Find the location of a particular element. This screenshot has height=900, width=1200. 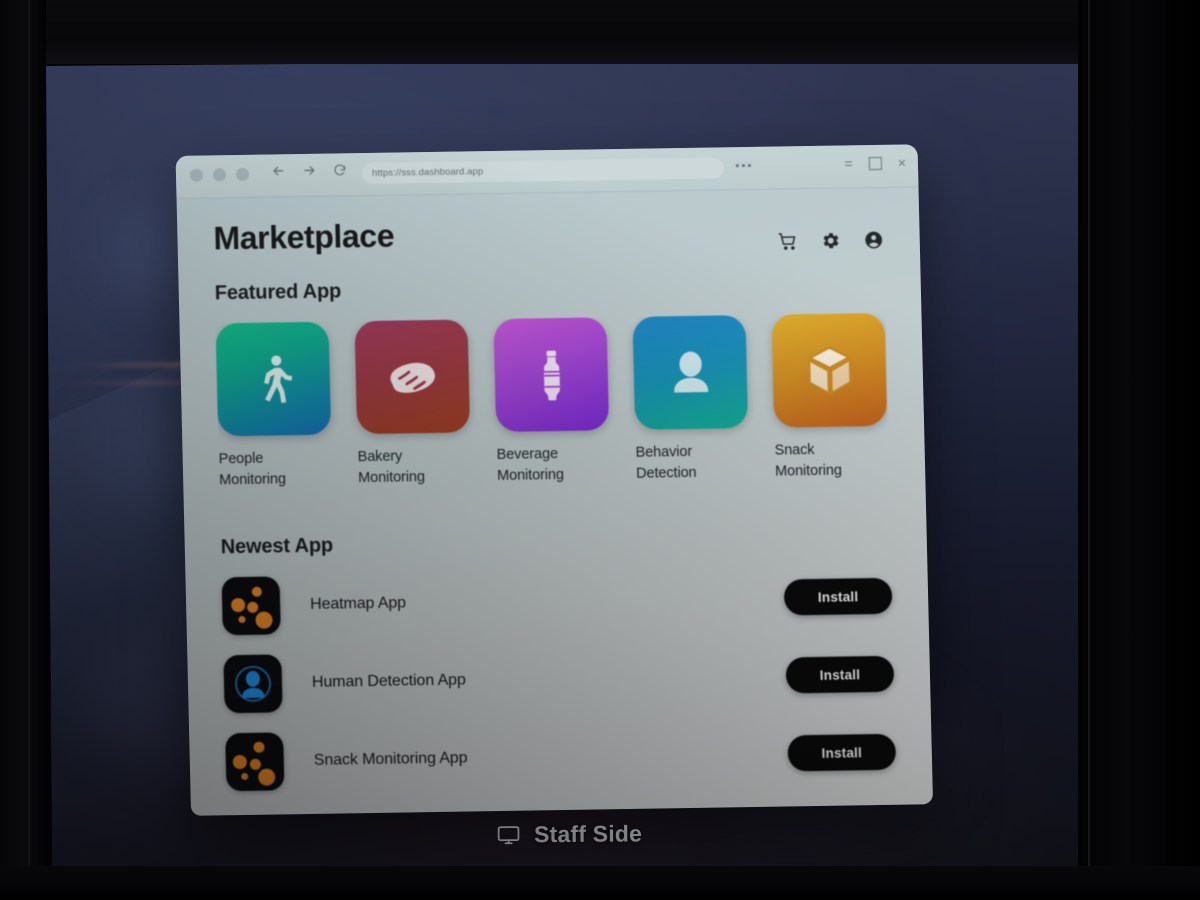

bezel-top is located at coordinates (600, 32).